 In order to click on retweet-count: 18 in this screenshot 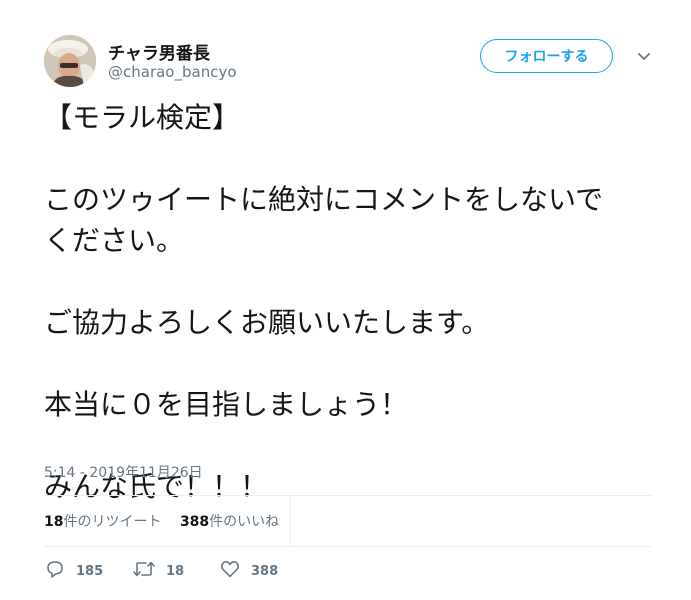, I will do `click(175, 571)`.